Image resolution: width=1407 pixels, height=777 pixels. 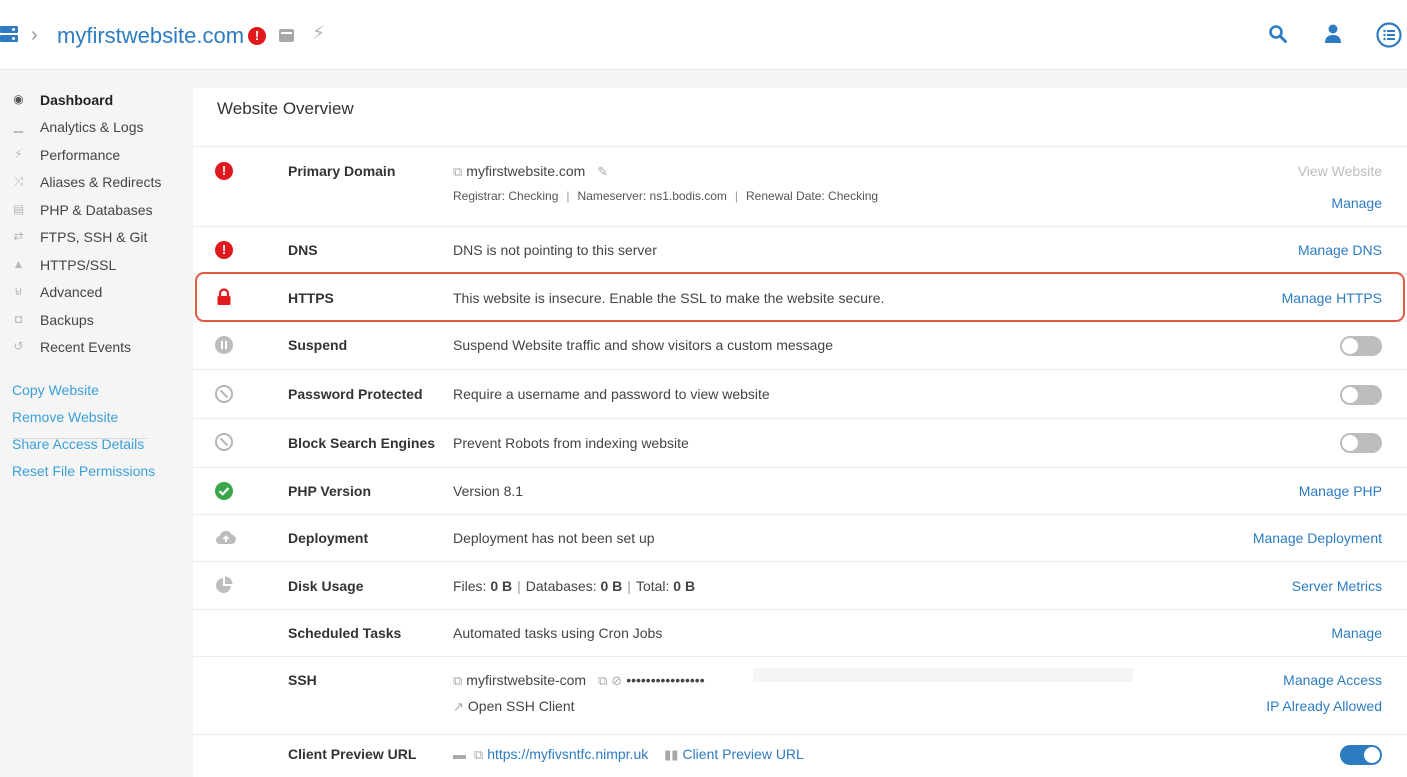 I want to click on row-label: Client Preview URL, so click(x=352, y=754).